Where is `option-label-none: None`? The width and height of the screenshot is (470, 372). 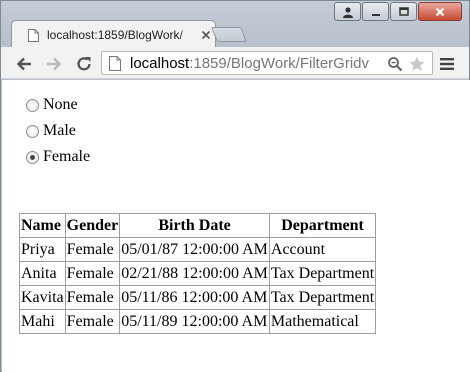
option-label-none: None is located at coordinates (60, 104).